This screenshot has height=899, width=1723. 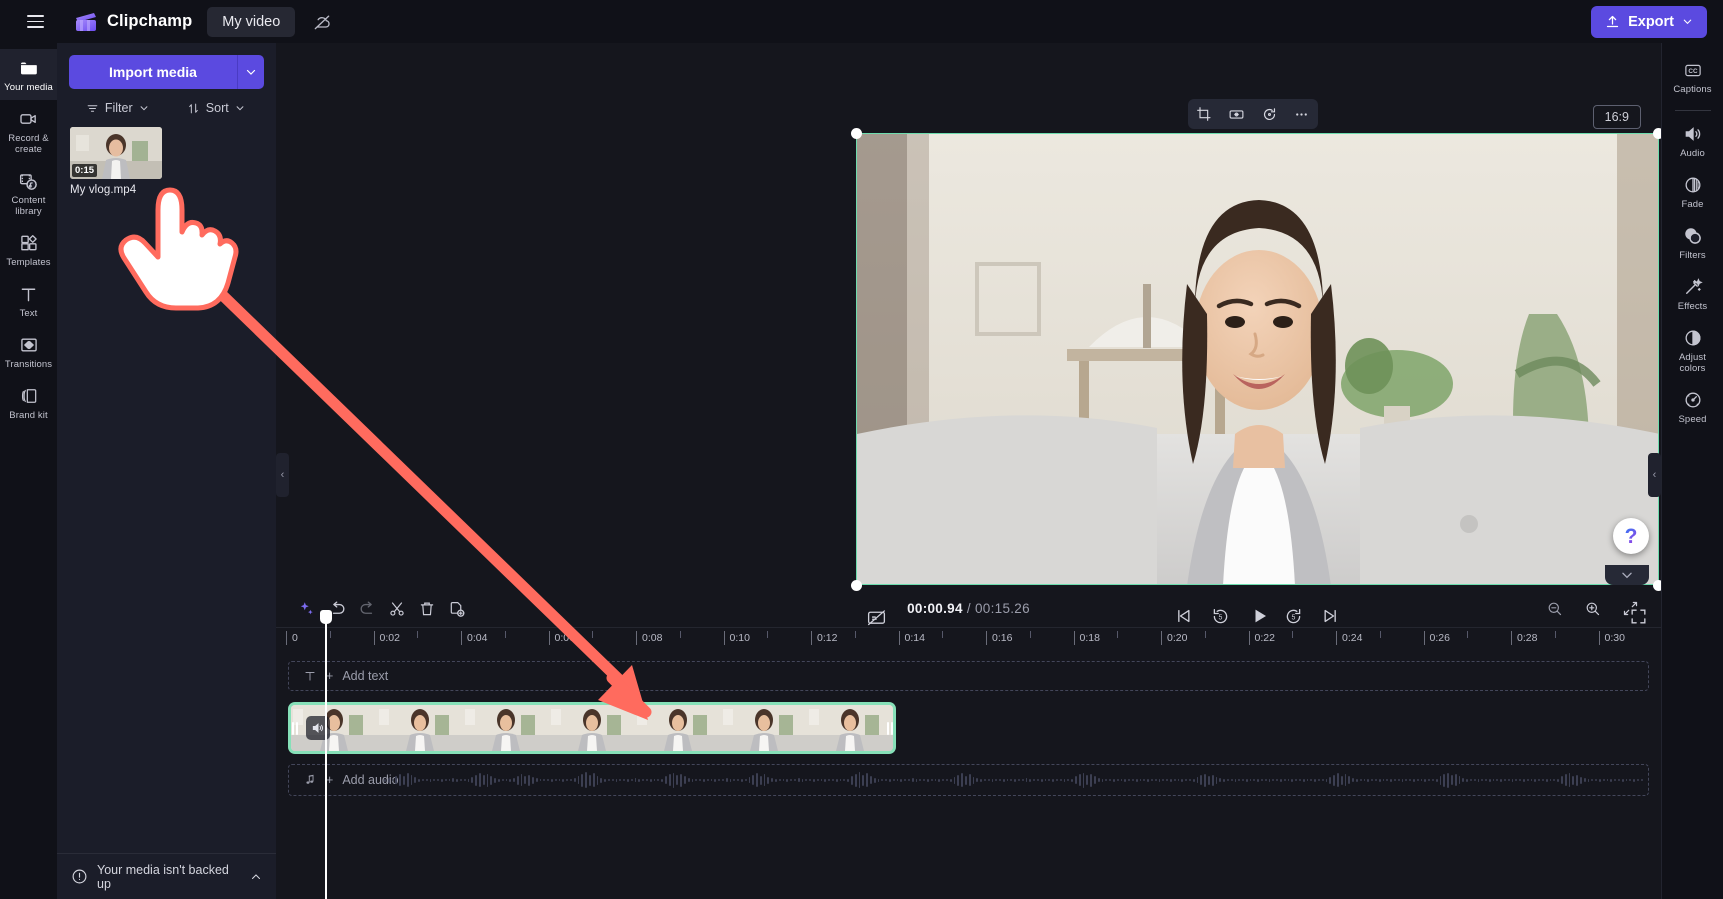 What do you see at coordinates (310, 780) in the screenshot?
I see `music-note-icon` at bounding box center [310, 780].